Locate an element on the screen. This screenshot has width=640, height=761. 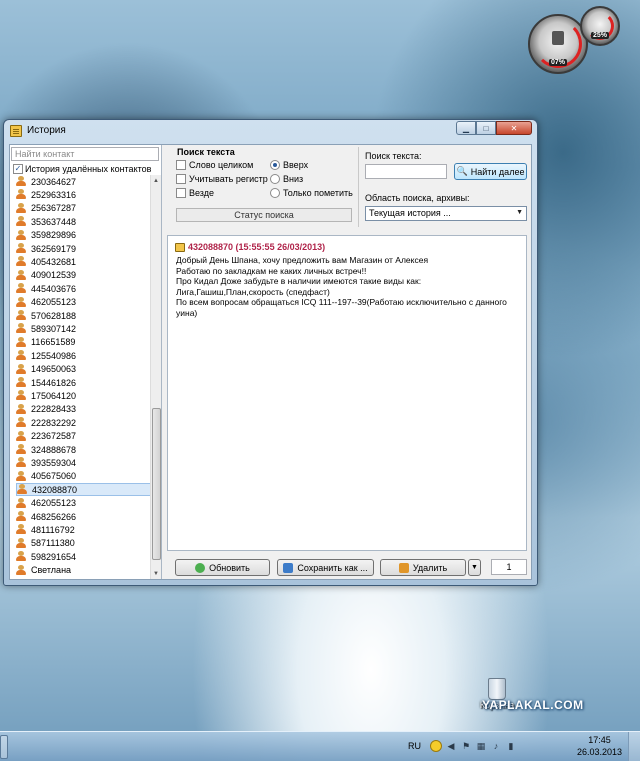
contact-label: 125540986 is located at coordinates (54, 355).